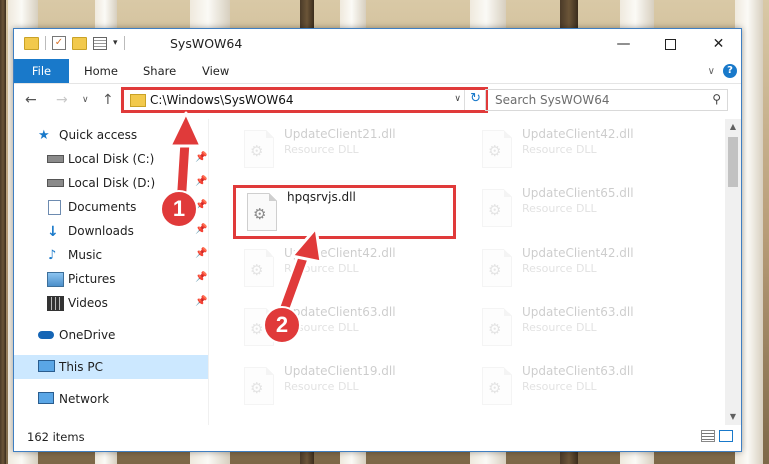  I want to click on expand-ribbon-chevron-icon: ∨, so click(711, 71).